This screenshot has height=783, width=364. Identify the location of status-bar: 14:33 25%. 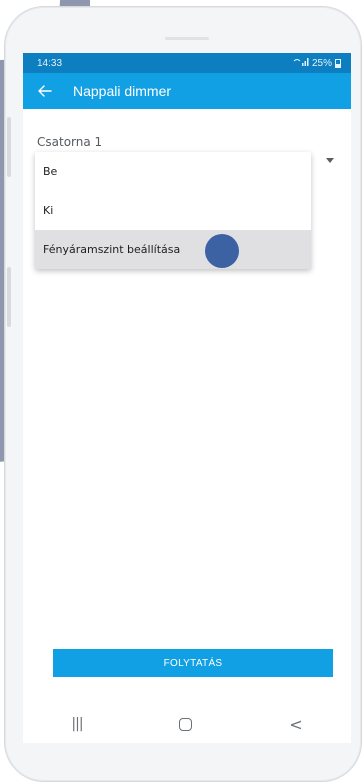
(187, 63).